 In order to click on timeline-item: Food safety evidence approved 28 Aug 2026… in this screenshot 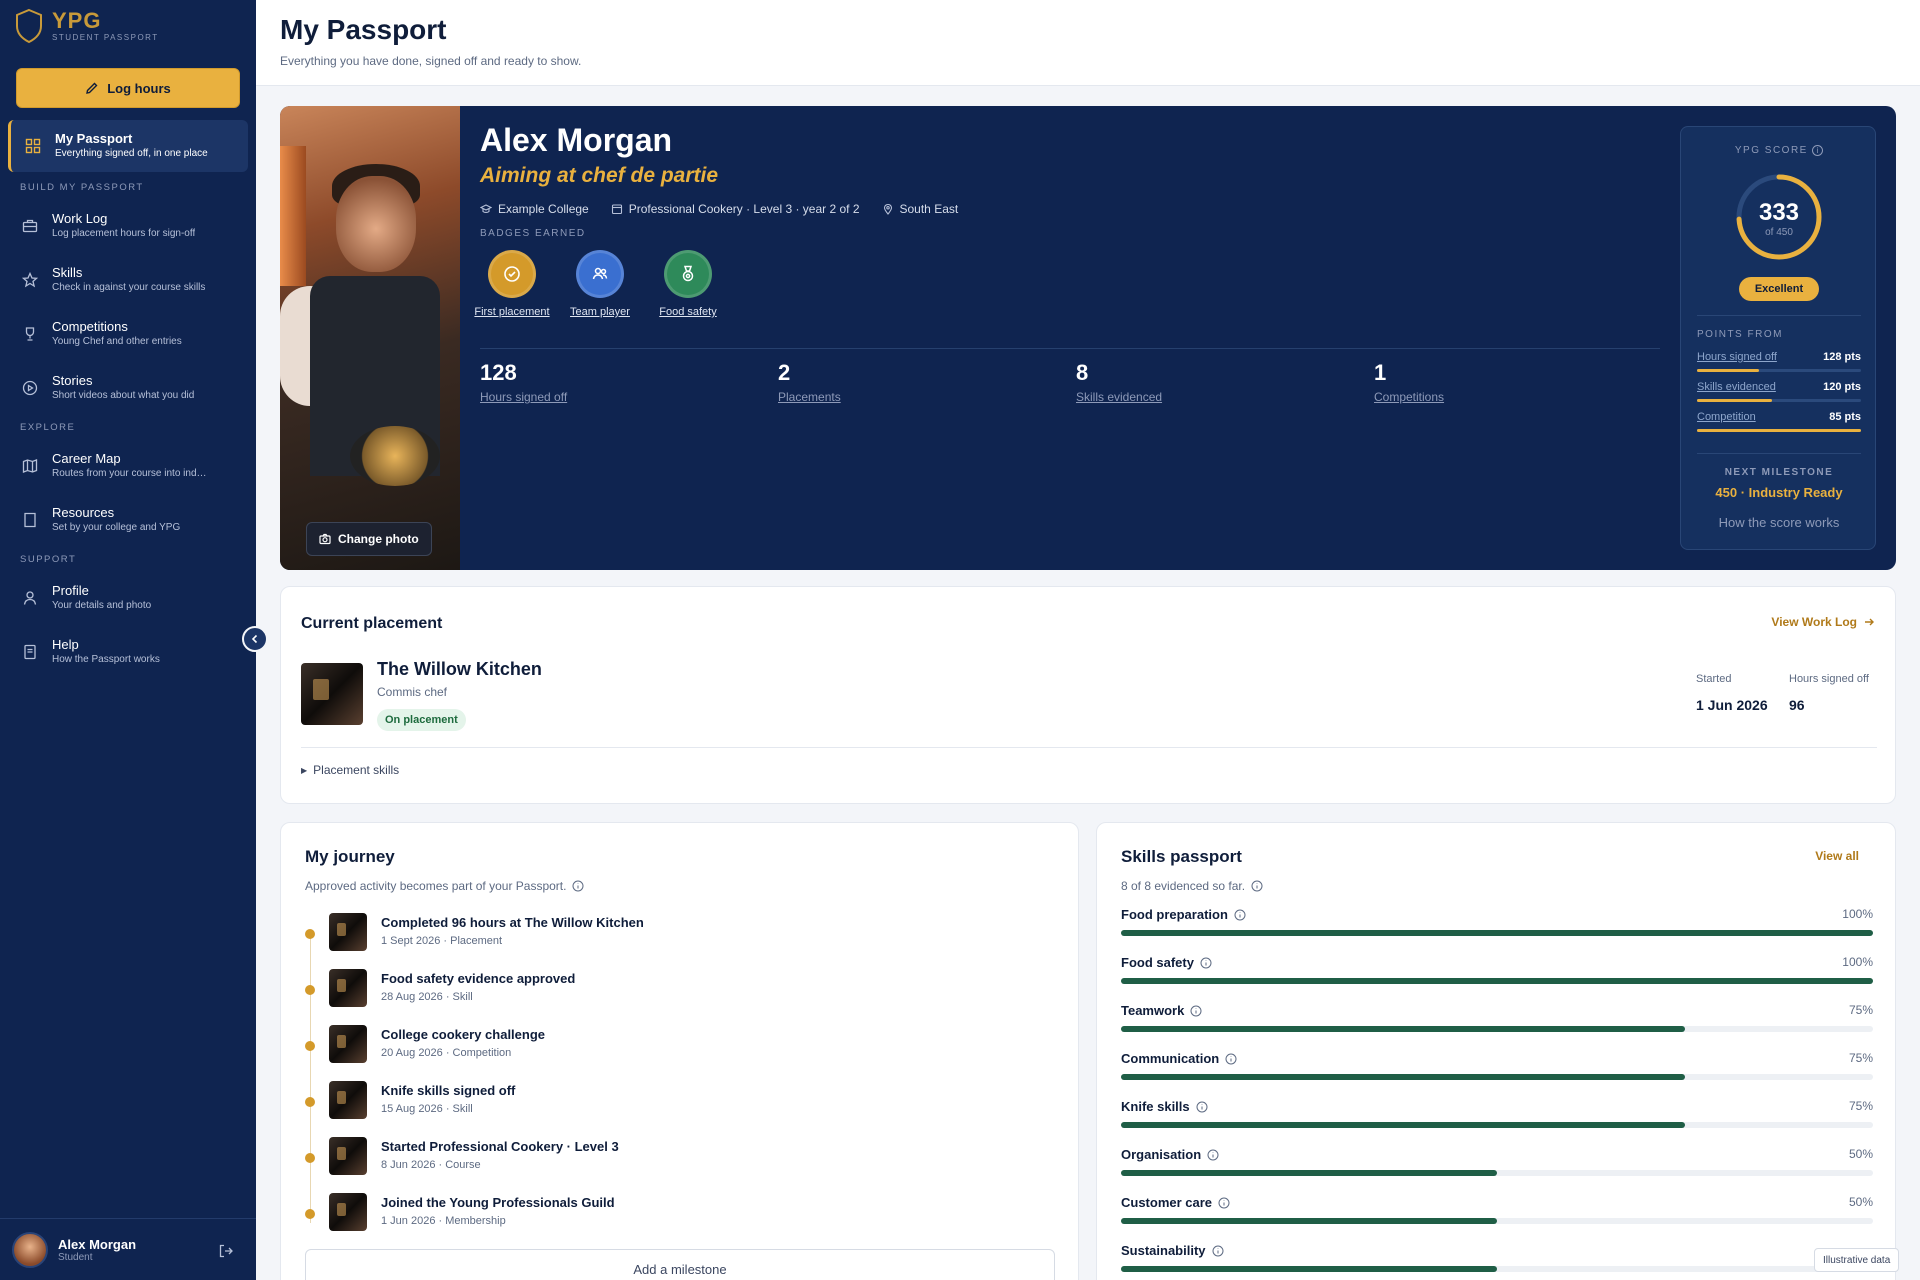, I will do `click(655, 989)`.